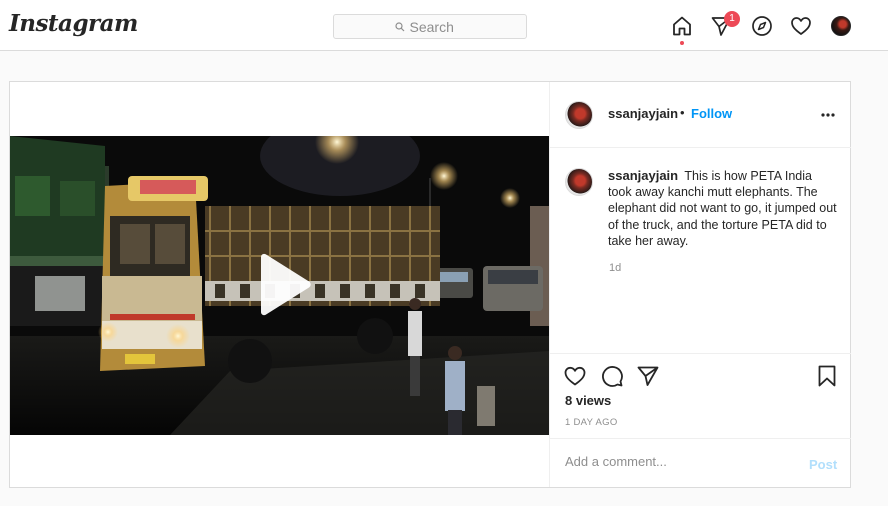  What do you see at coordinates (648, 376) in the screenshot?
I see `share-icon` at bounding box center [648, 376].